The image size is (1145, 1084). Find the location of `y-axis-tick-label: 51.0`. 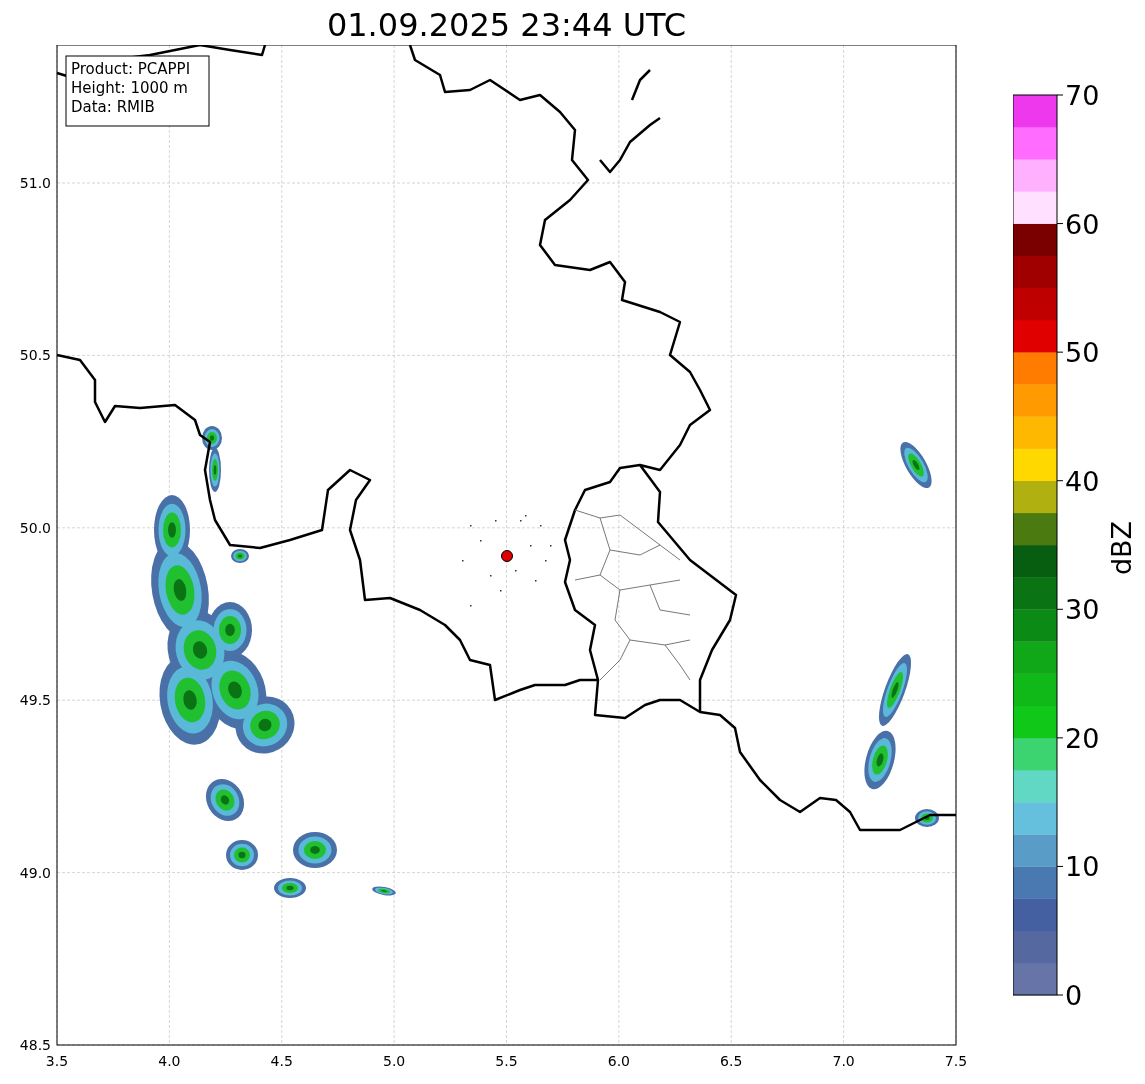

y-axis-tick-label: 51.0 is located at coordinates (35, 183).